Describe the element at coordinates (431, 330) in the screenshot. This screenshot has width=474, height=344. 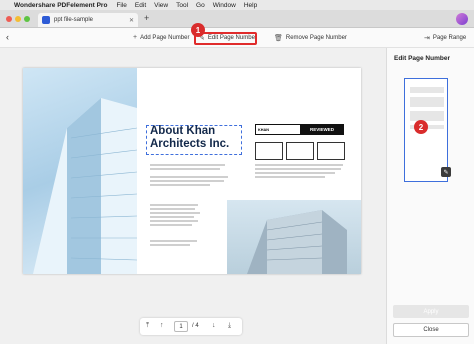
I see `close-button: Close` at that location.